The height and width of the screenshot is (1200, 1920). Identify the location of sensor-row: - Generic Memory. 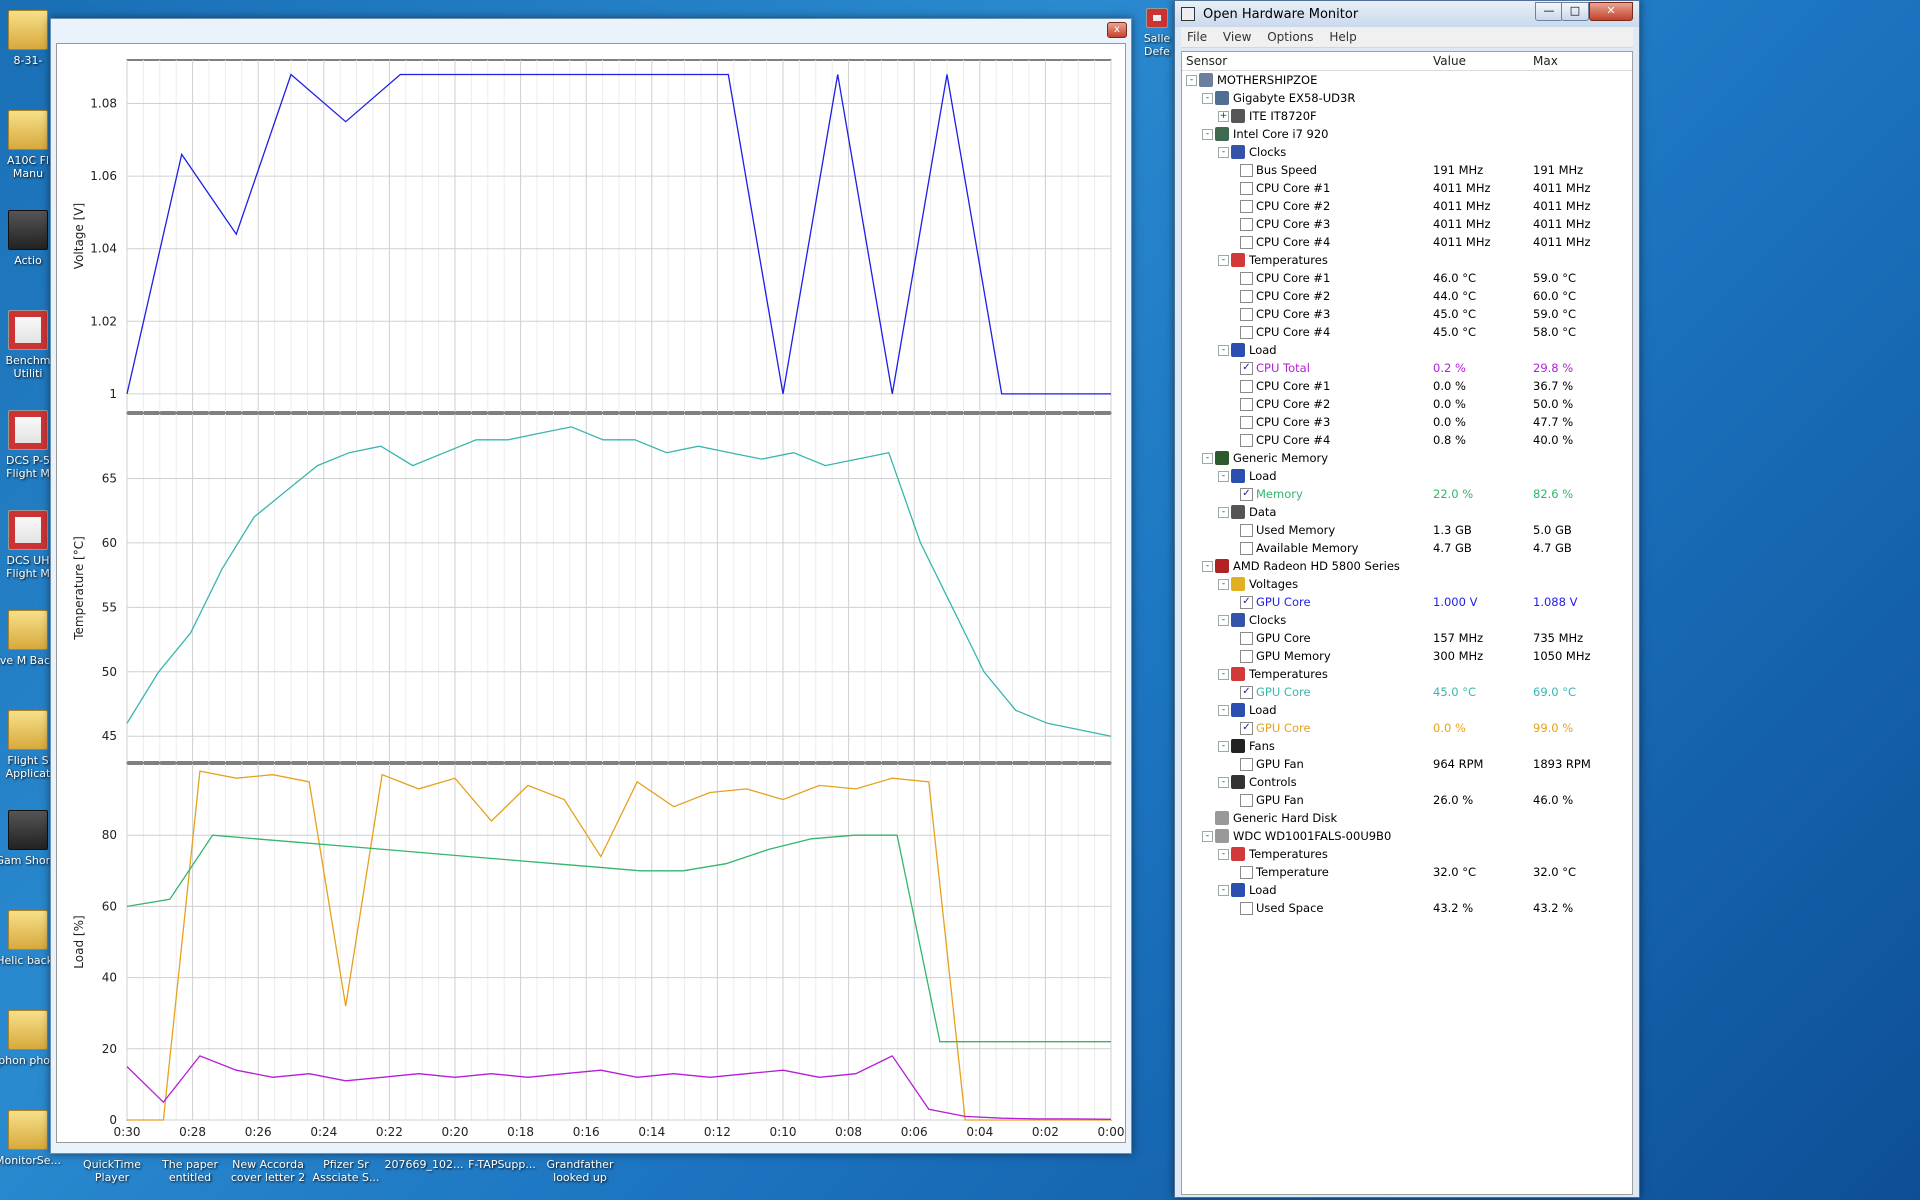
(1407, 458).